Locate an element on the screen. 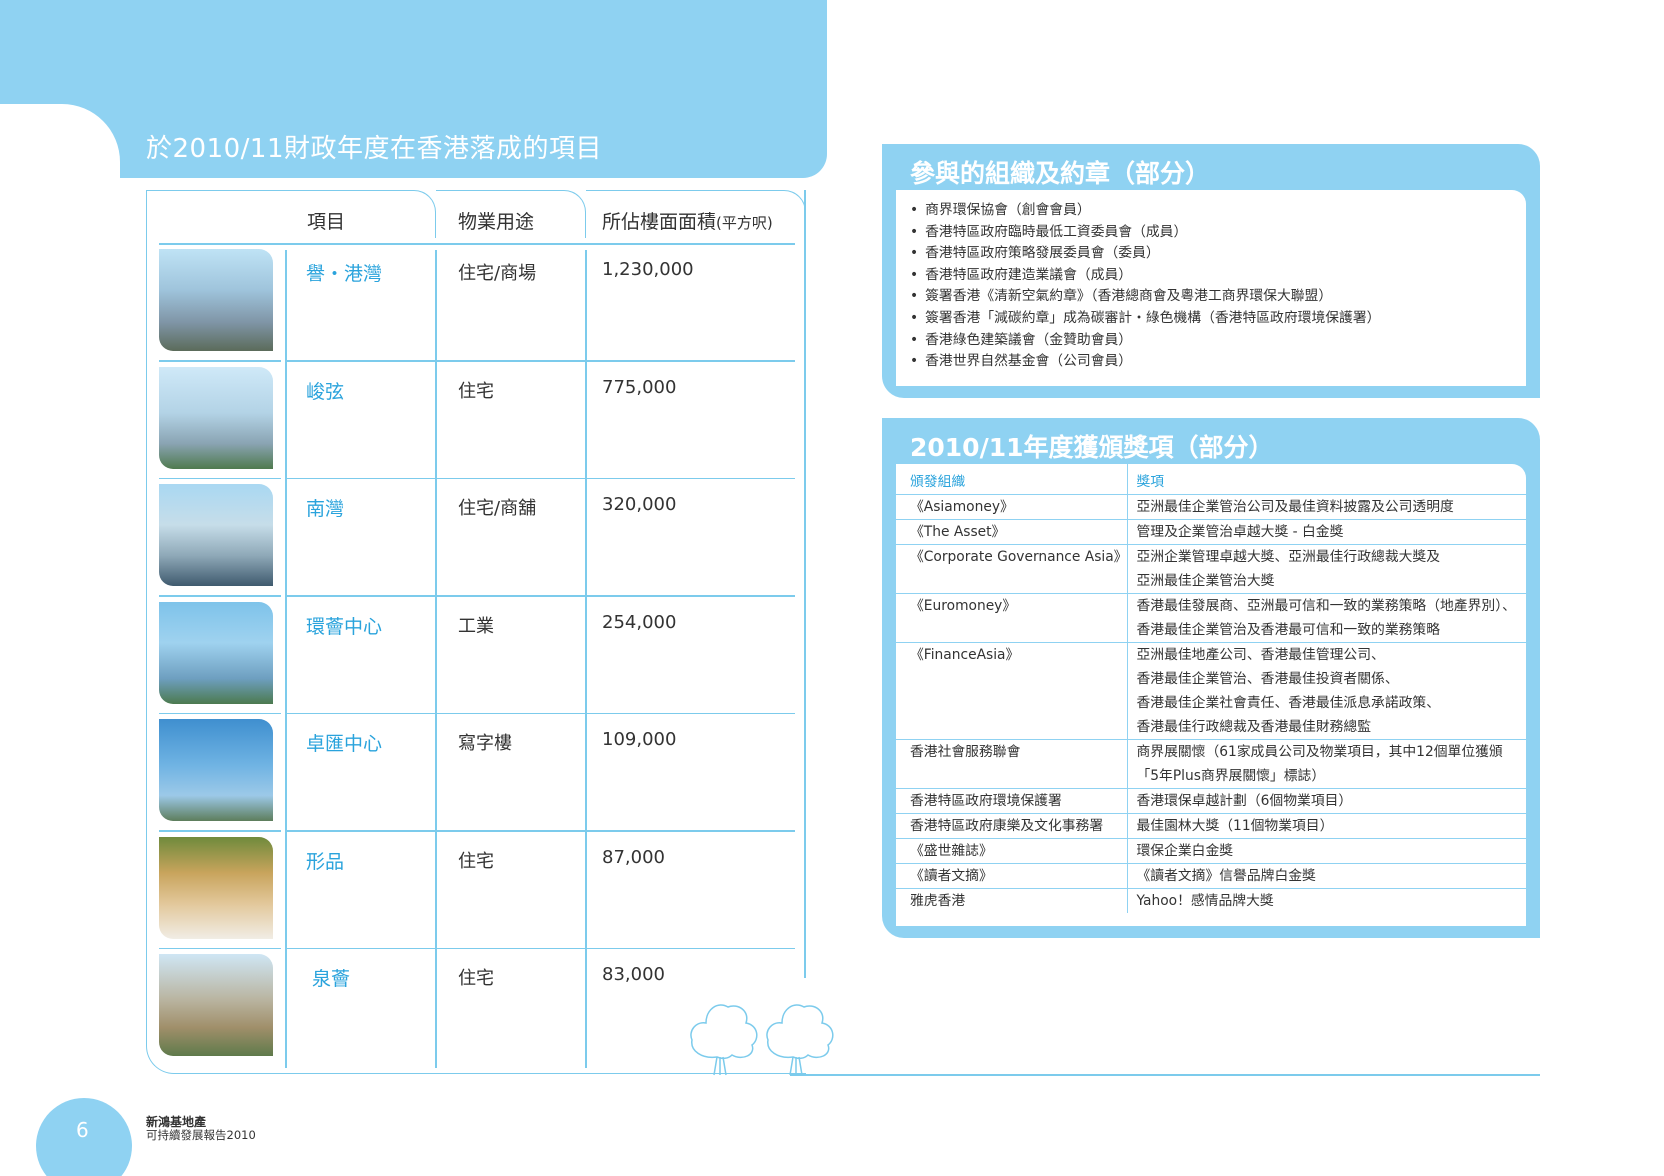 Image resolution: width=1664 pixels, height=1176 pixels. organisation-item: 香港特區政府建造業議會（成員） is located at coordinates (1218, 276).